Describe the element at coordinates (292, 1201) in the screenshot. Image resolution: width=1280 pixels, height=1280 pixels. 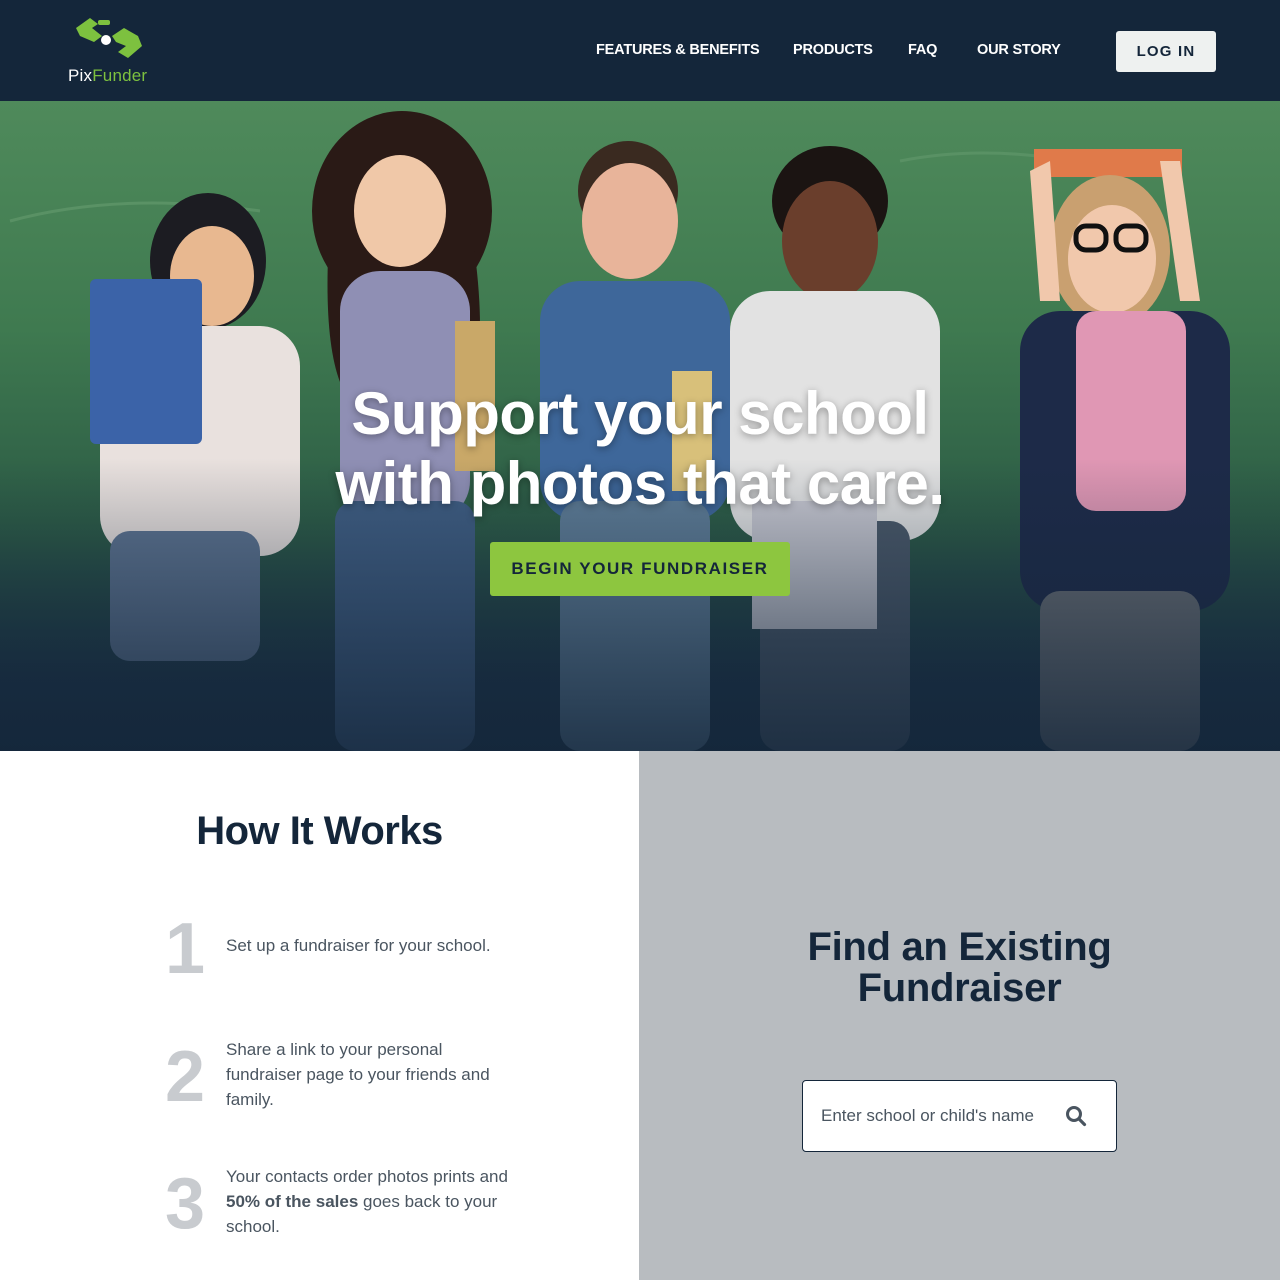
I see `step-text-bold: 50% of the sales` at that location.